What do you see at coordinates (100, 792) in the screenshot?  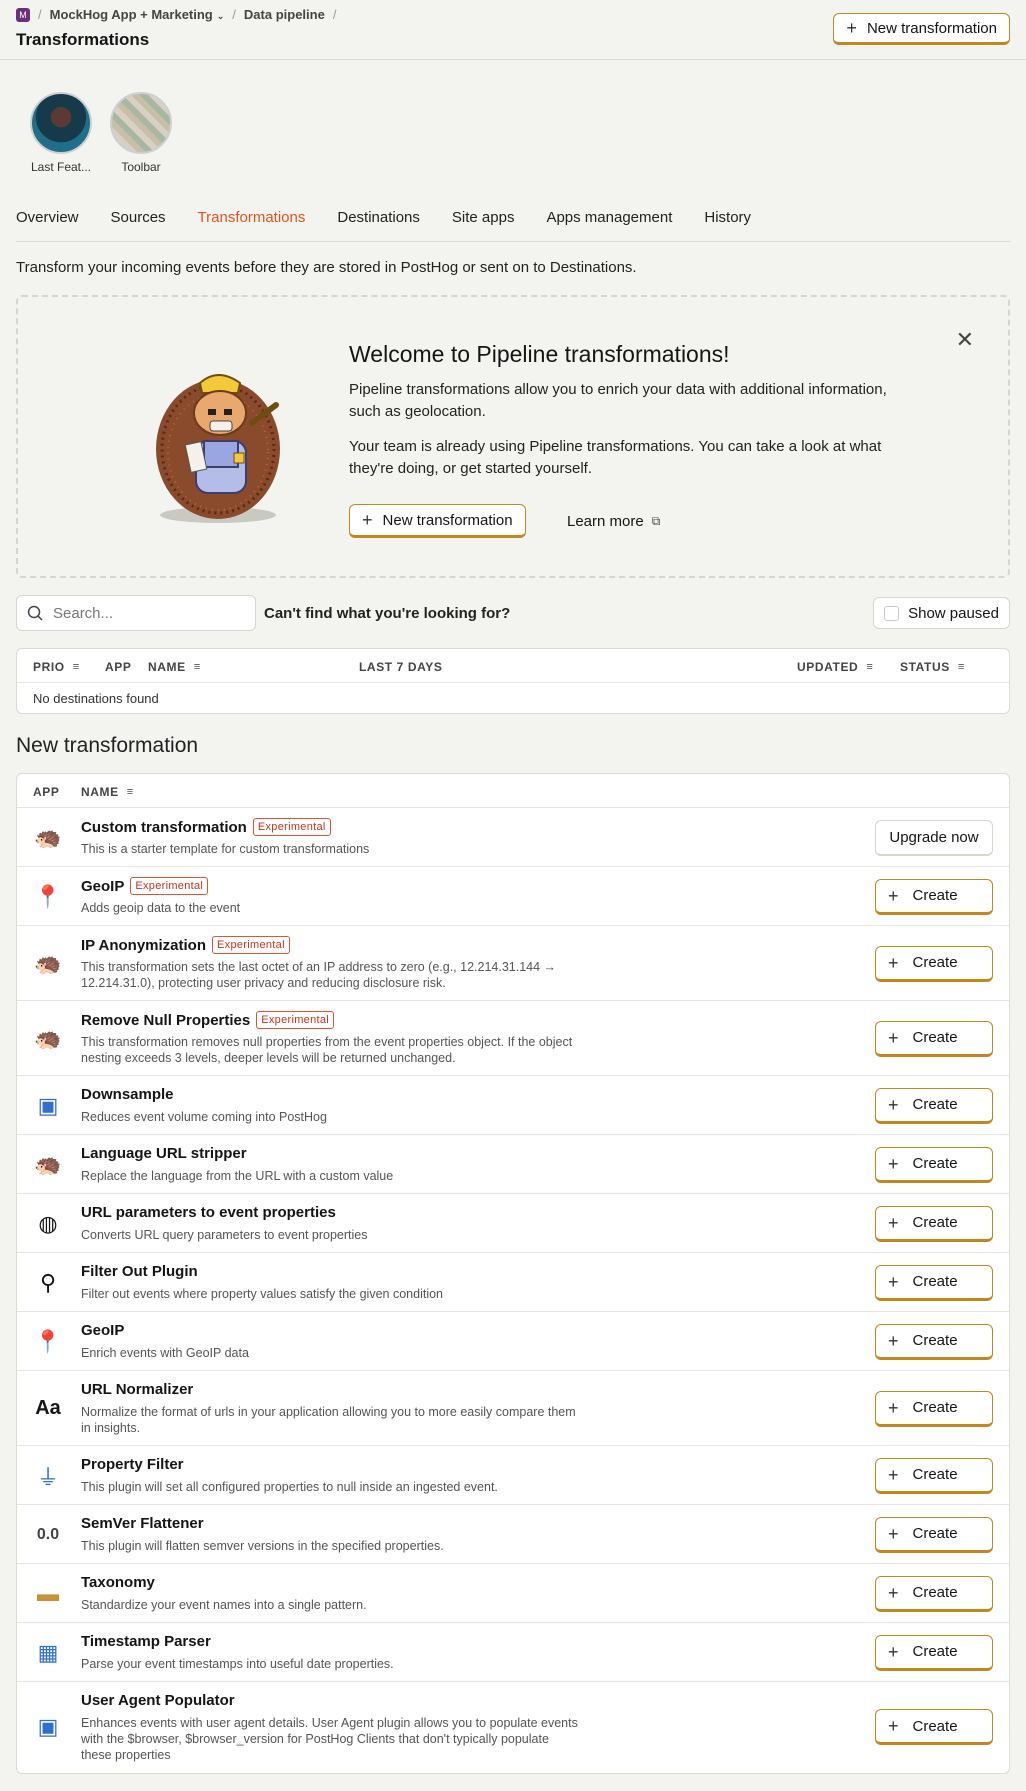 I see `column-label: NAME` at bounding box center [100, 792].